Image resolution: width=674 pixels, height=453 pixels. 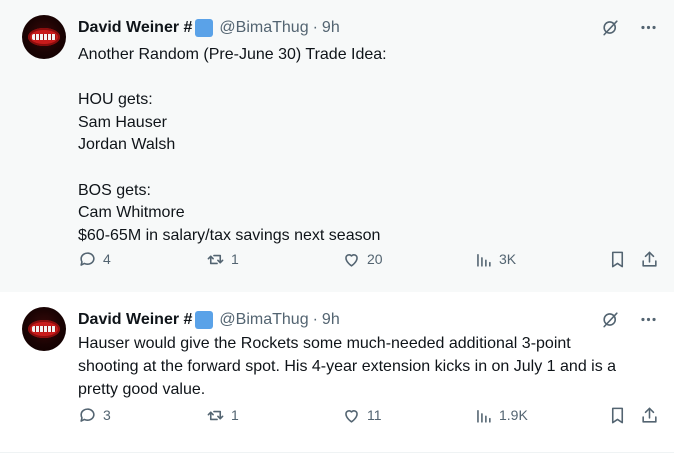 What do you see at coordinates (127, 145) in the screenshot?
I see `tweet-line: Jordan Walsh` at bounding box center [127, 145].